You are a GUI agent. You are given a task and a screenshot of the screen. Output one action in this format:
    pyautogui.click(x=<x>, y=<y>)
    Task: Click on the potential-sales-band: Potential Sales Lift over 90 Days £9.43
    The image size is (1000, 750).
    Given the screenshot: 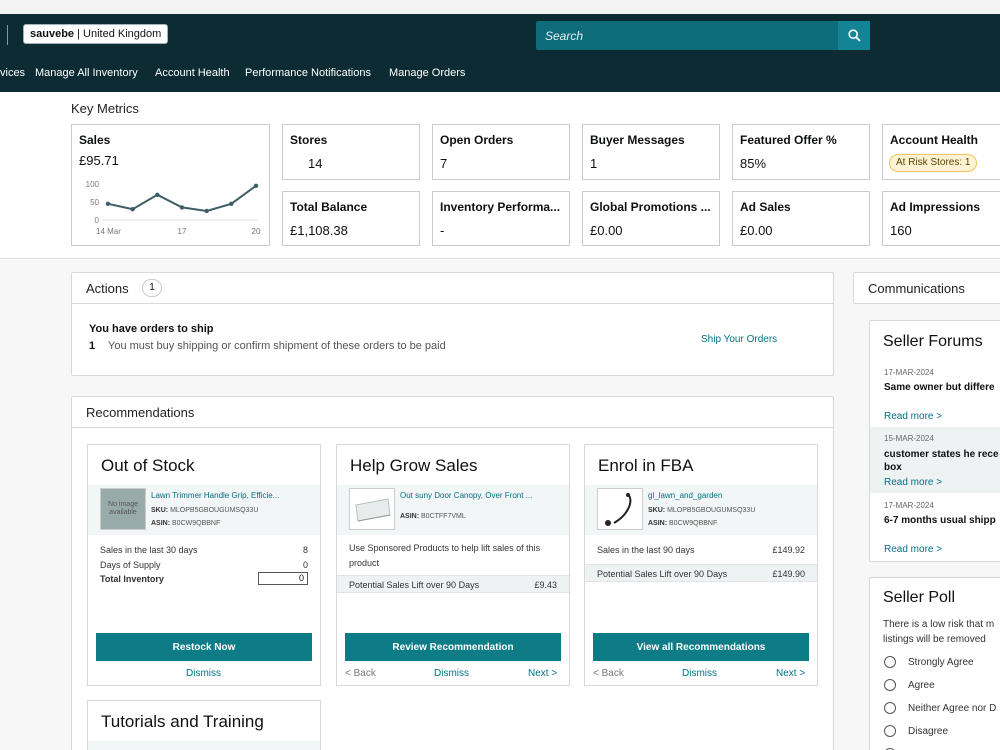 What is the action you would take?
    pyautogui.click(x=453, y=584)
    